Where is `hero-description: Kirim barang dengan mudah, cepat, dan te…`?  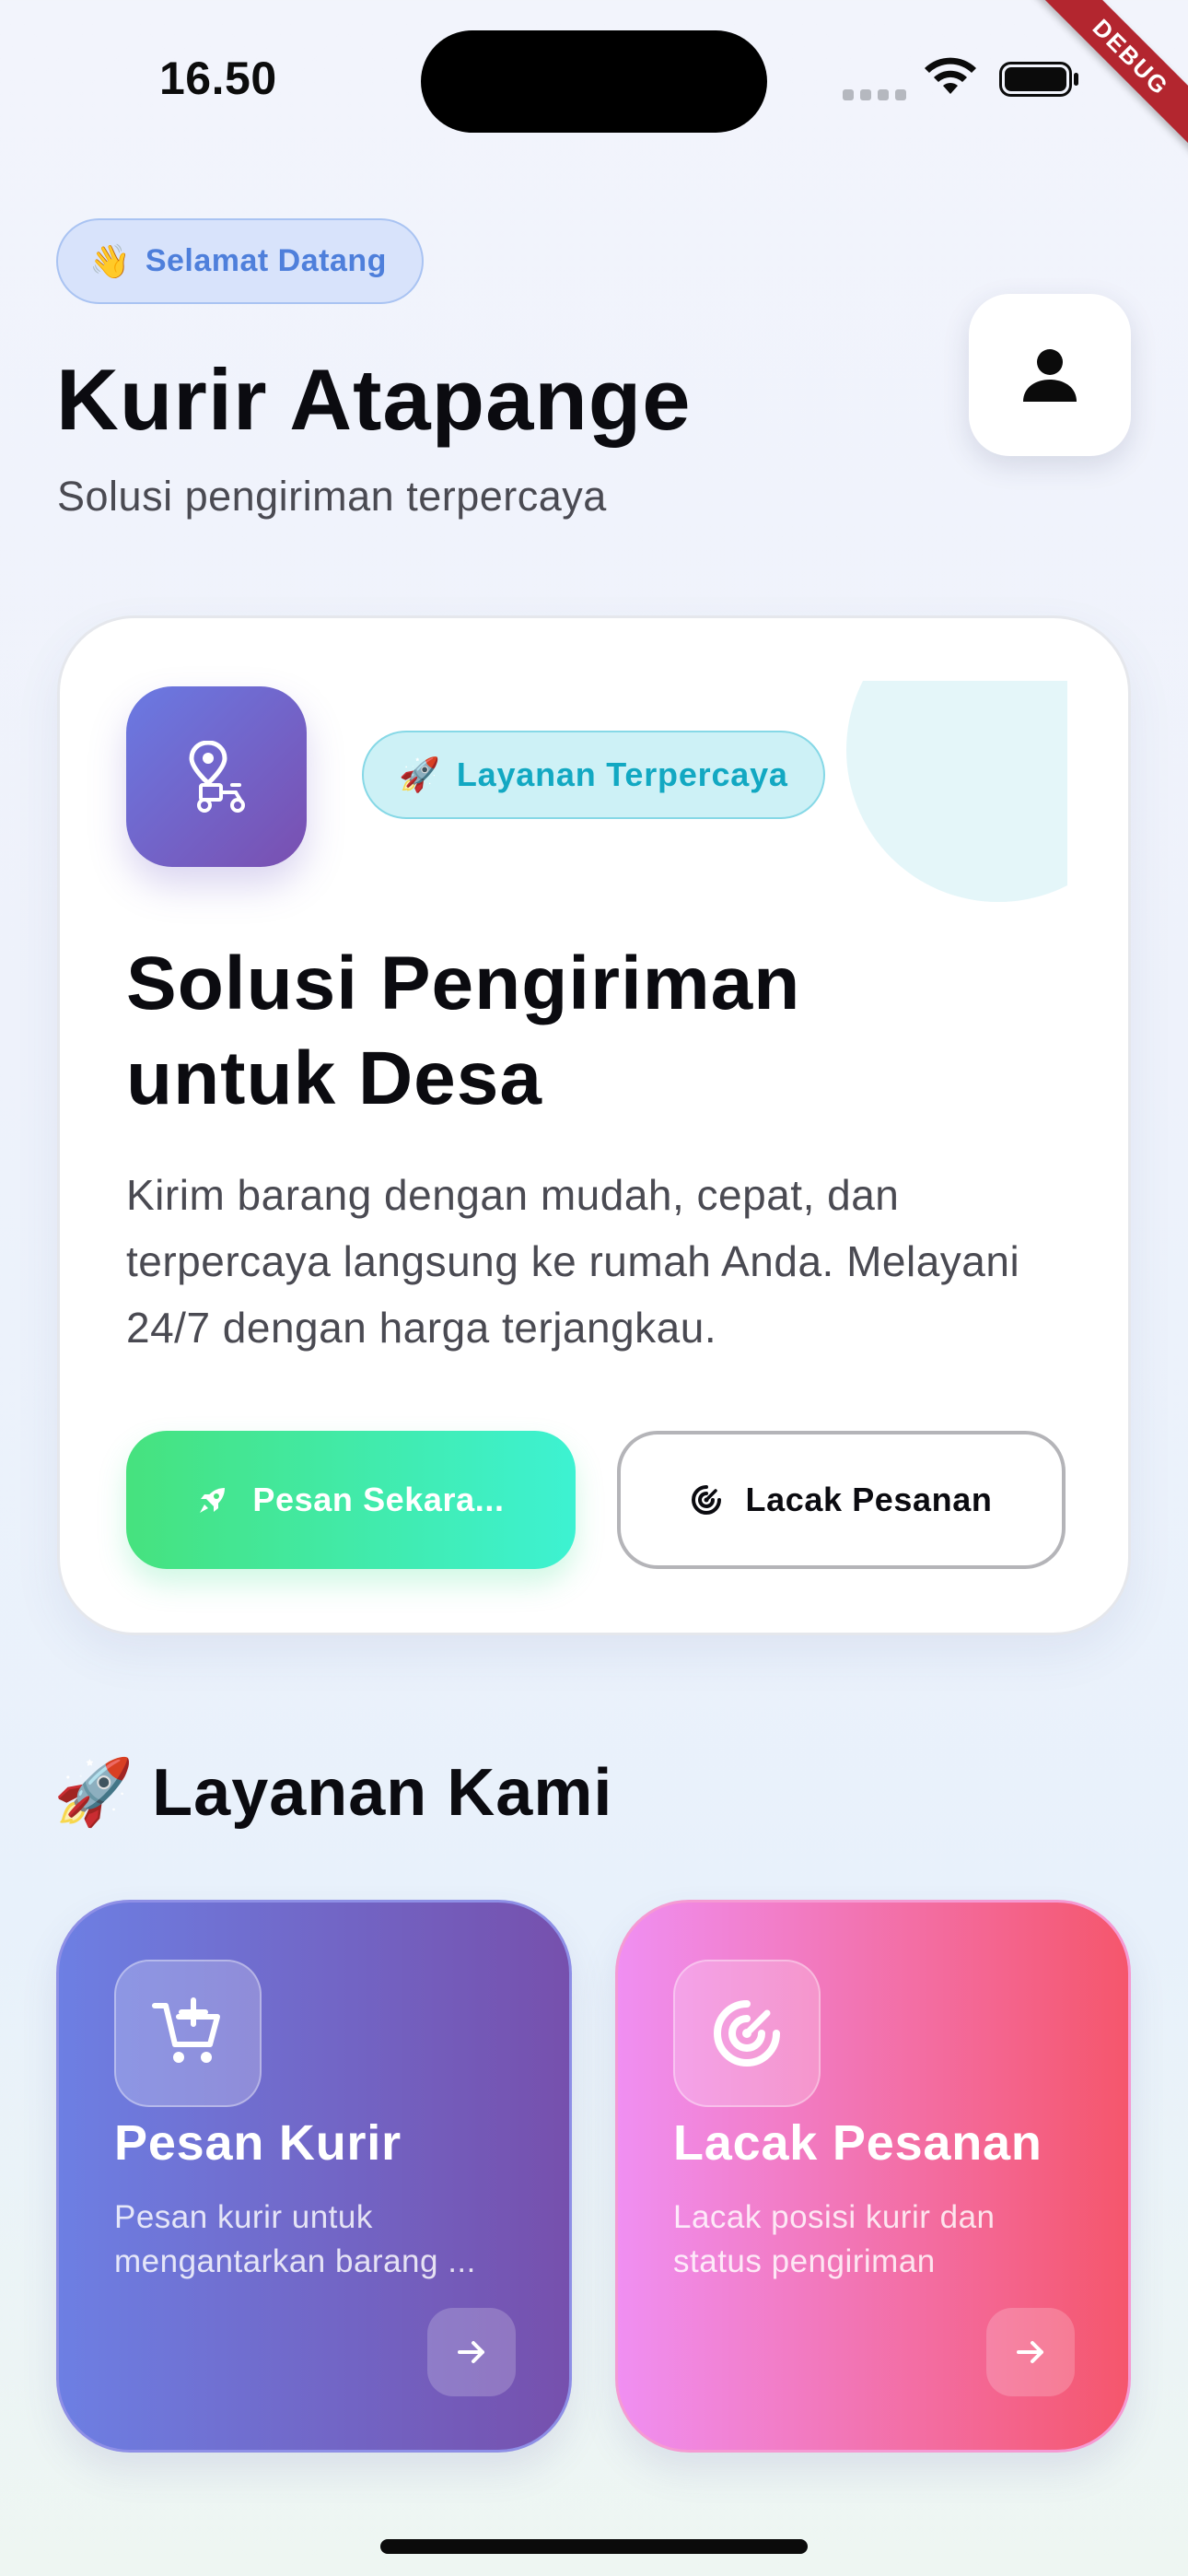 hero-description: Kirim barang dengan mudah, cepat, dan te… is located at coordinates (573, 1261).